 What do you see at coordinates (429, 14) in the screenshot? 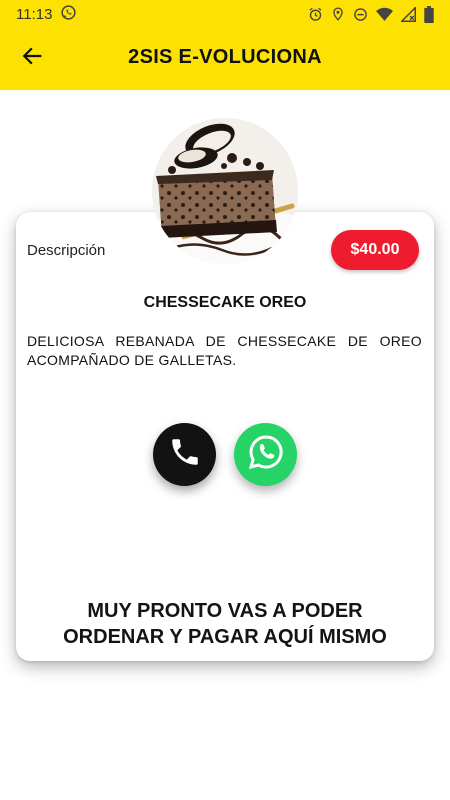
I see `battery-icon` at bounding box center [429, 14].